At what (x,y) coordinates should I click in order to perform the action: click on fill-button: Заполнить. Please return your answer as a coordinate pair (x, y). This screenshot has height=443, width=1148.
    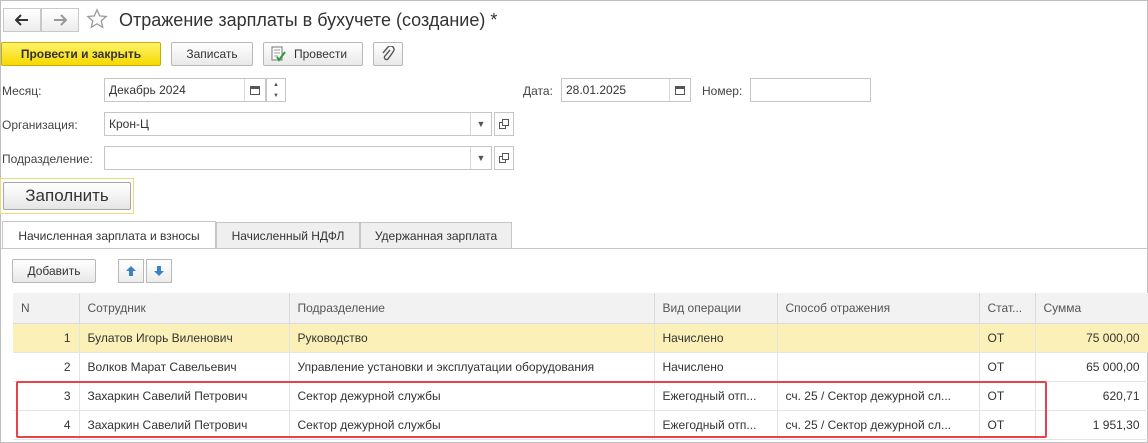
    Looking at the image, I should click on (67, 196).